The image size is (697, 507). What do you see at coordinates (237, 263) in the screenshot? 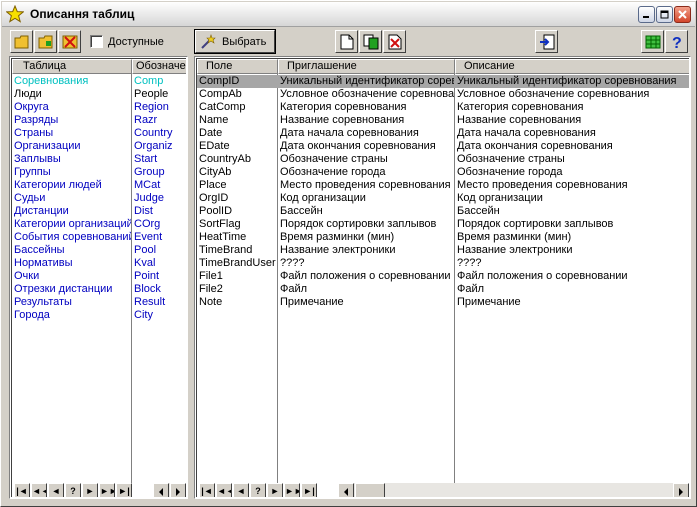
I see `field-name-cell: TimeBrandUser` at bounding box center [237, 263].